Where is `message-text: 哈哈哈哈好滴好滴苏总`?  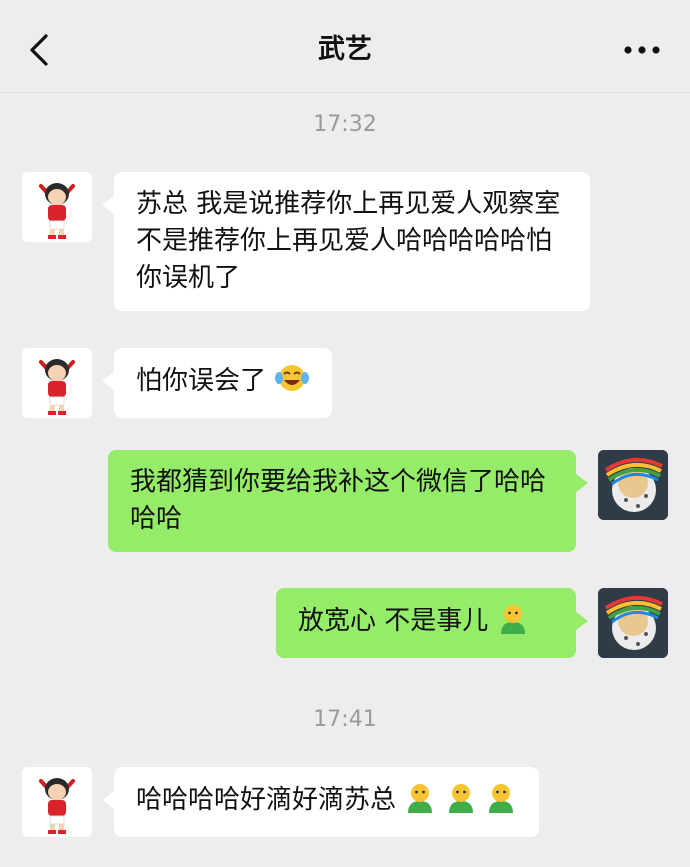 message-text: 哈哈哈哈好滴好滴苏总 is located at coordinates (266, 800).